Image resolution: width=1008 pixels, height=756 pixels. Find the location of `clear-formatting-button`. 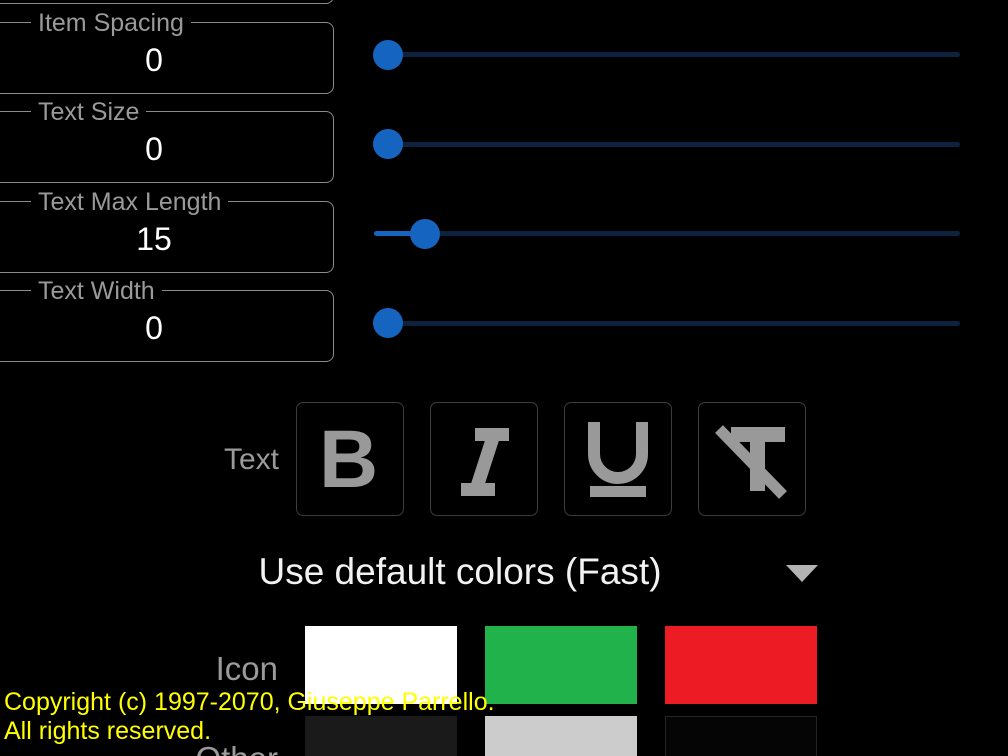

clear-formatting-button is located at coordinates (752, 459).